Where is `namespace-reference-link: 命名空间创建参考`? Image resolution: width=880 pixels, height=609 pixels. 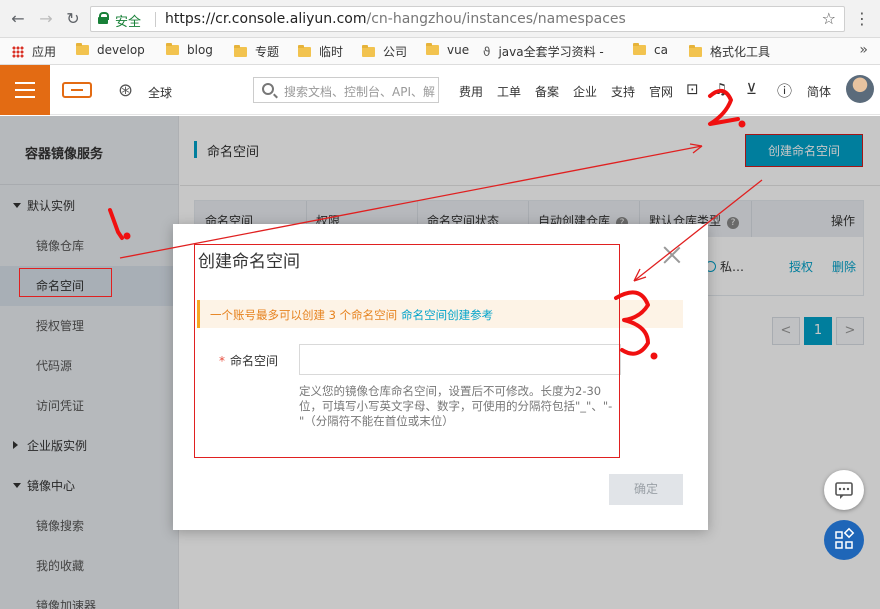
namespace-reference-link: 命名空间创建参考 is located at coordinates (447, 315).